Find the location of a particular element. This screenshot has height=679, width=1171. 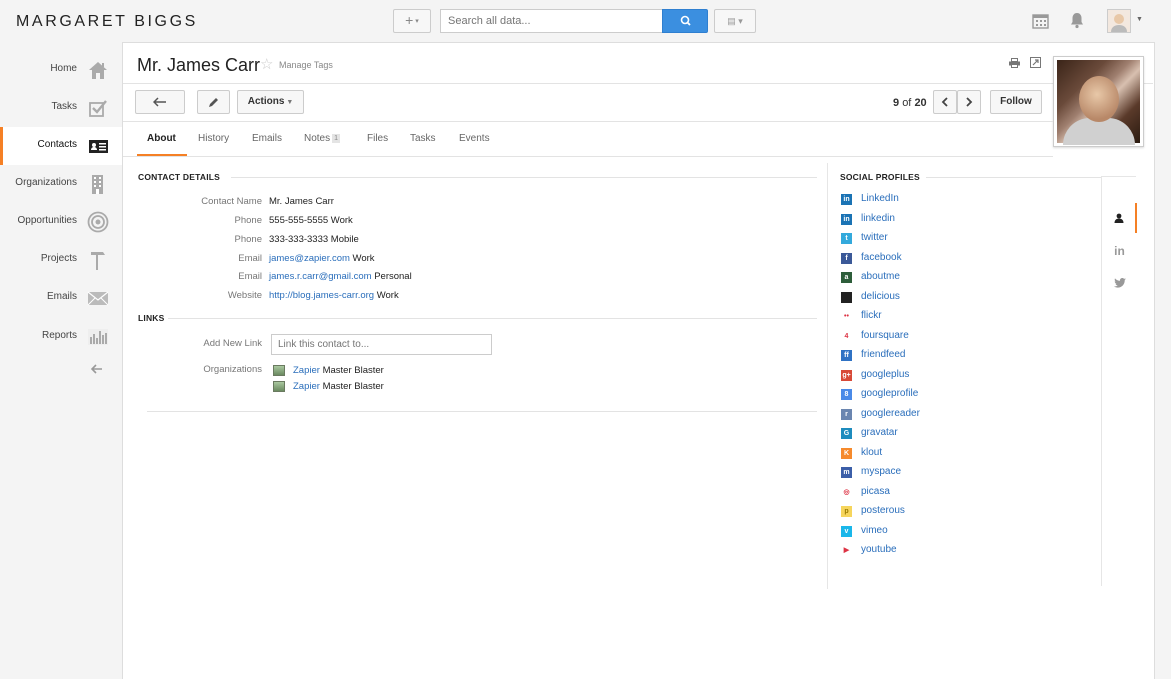

social-profile-link: myspace is located at coordinates (881, 471).